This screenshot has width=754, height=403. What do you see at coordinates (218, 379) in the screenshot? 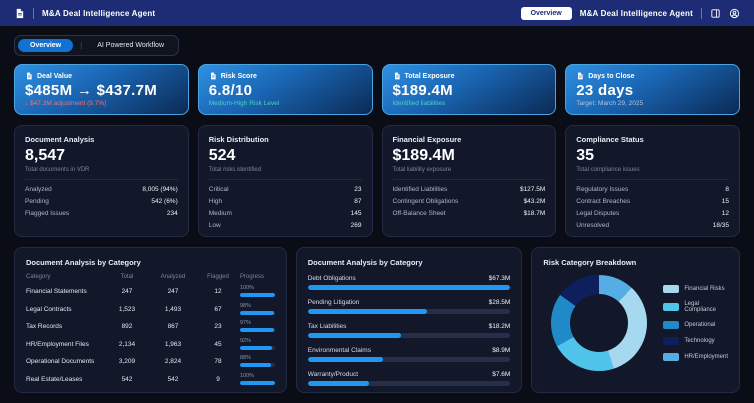
I see `cell-flagged: 9` at bounding box center [218, 379].